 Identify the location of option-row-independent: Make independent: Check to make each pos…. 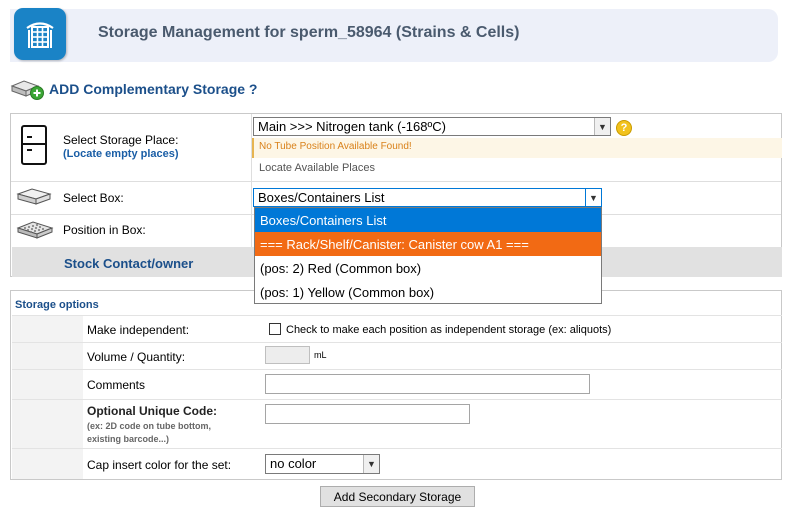
(397, 328).